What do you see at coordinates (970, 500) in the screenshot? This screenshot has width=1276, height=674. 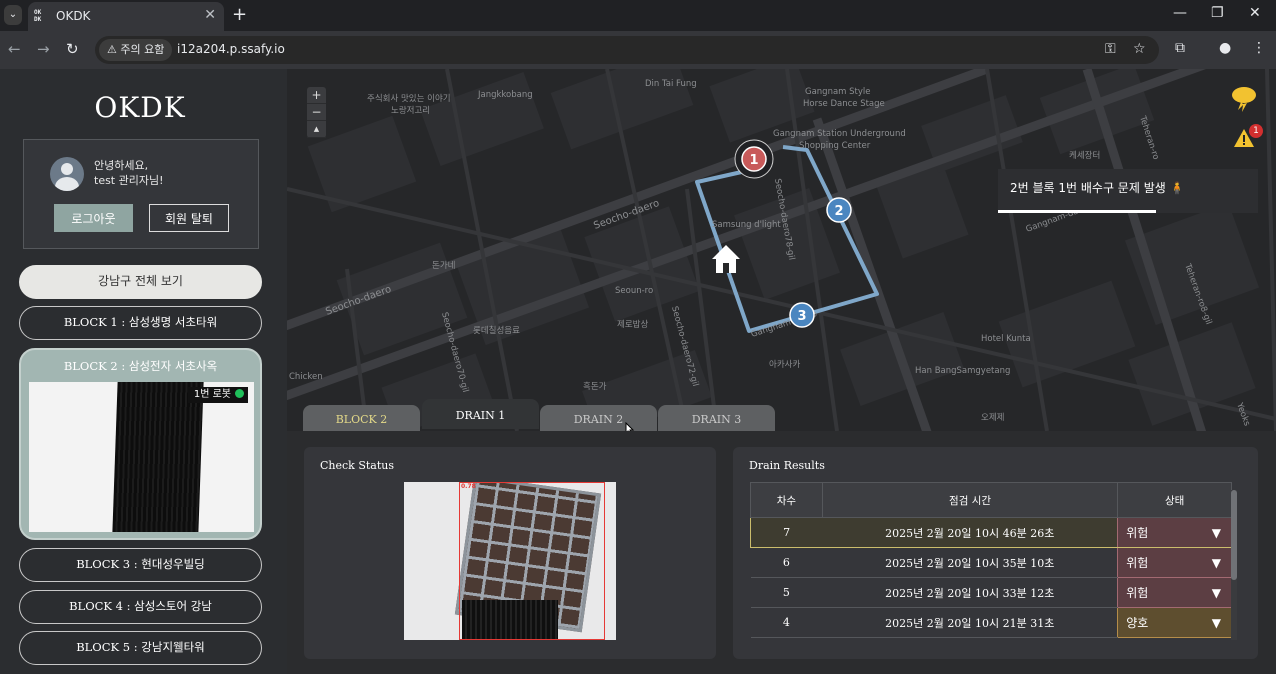 I see `header-time: 점검 시간` at bounding box center [970, 500].